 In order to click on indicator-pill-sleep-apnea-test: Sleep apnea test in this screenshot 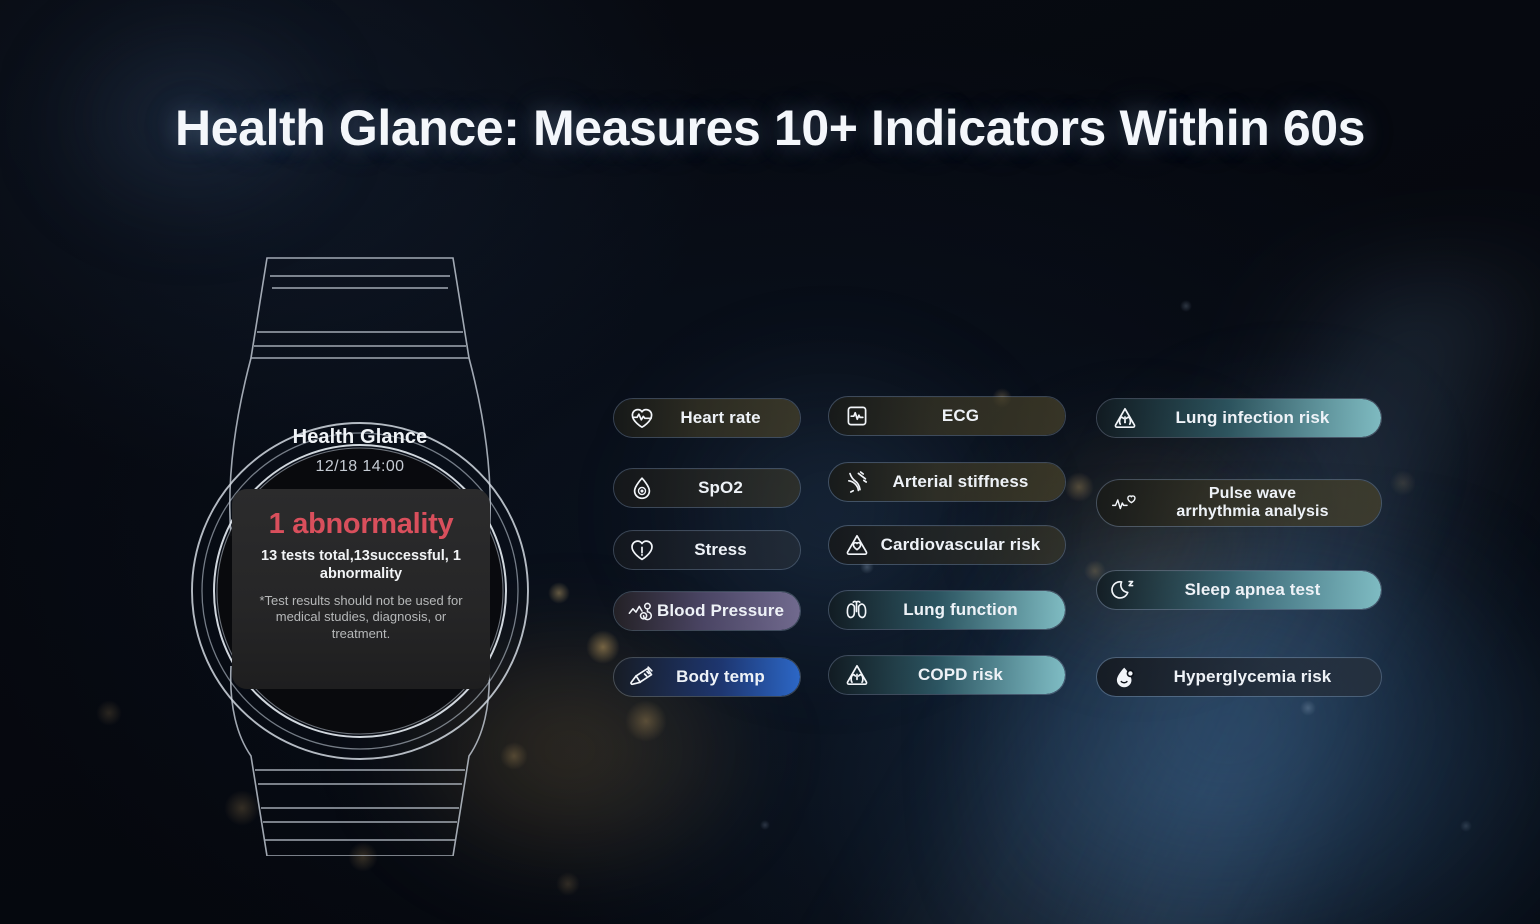, I will do `click(1239, 590)`.